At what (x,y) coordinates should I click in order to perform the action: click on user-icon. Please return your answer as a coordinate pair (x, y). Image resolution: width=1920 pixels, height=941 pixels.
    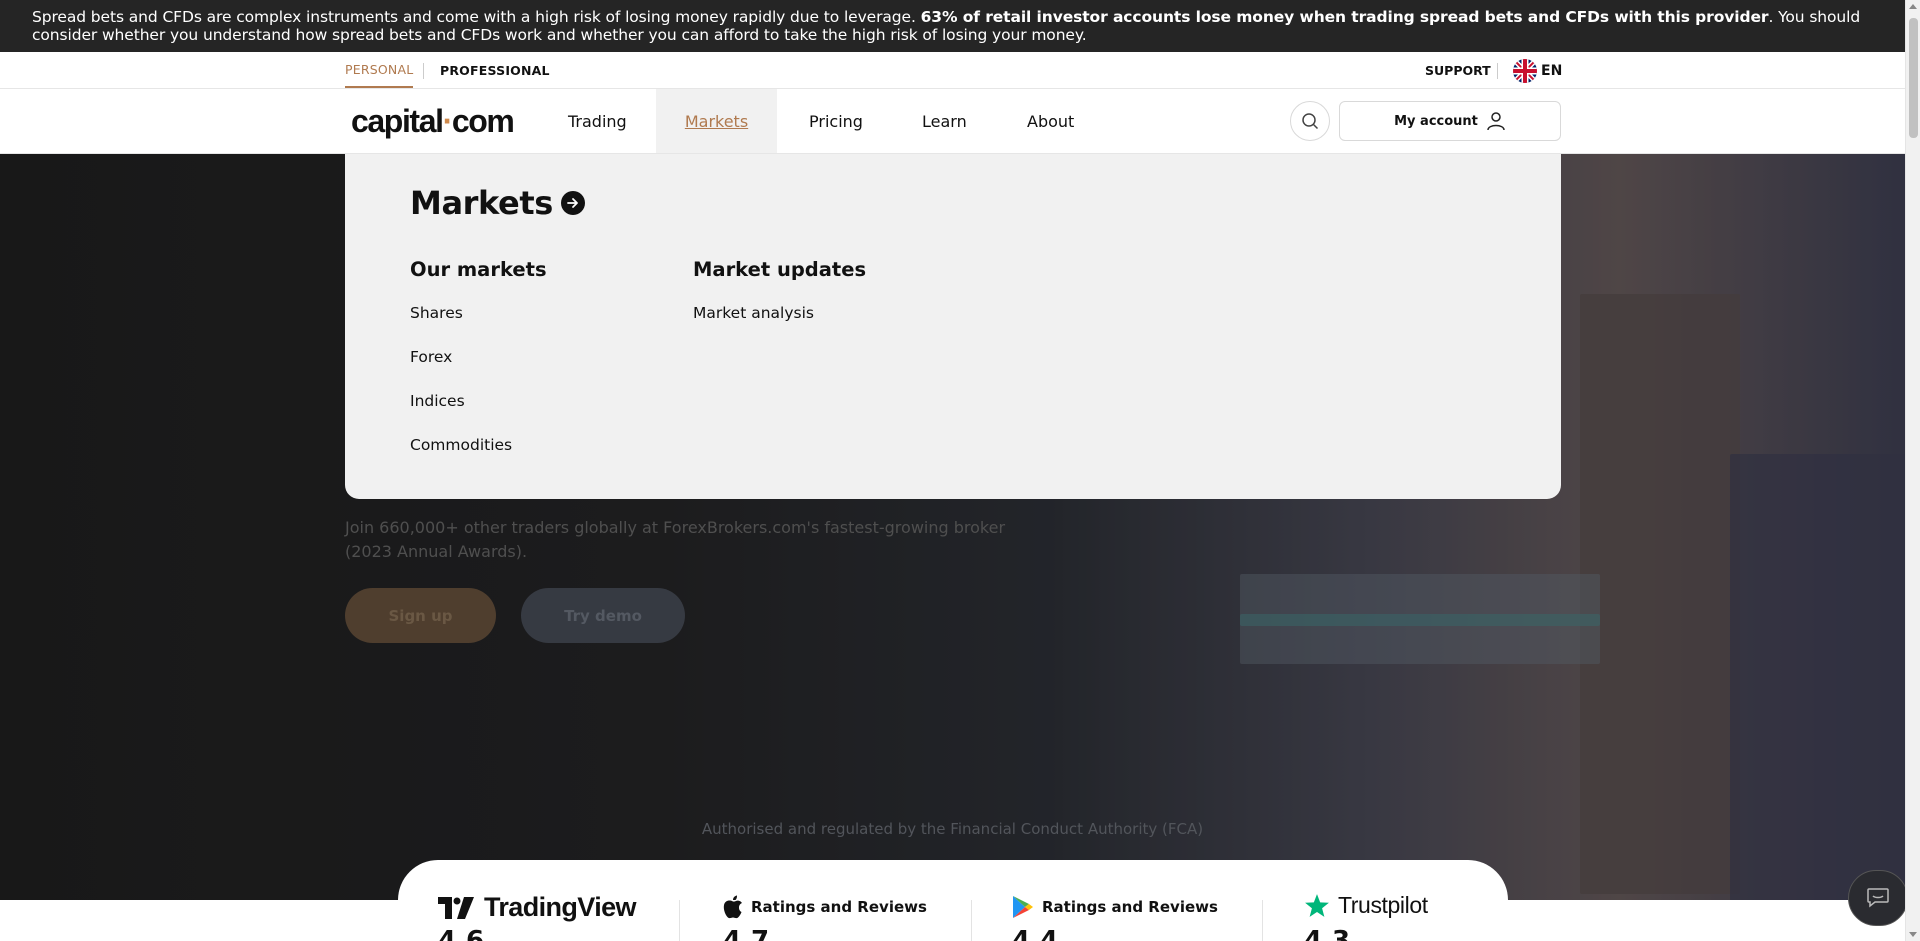
    Looking at the image, I should click on (1496, 121).